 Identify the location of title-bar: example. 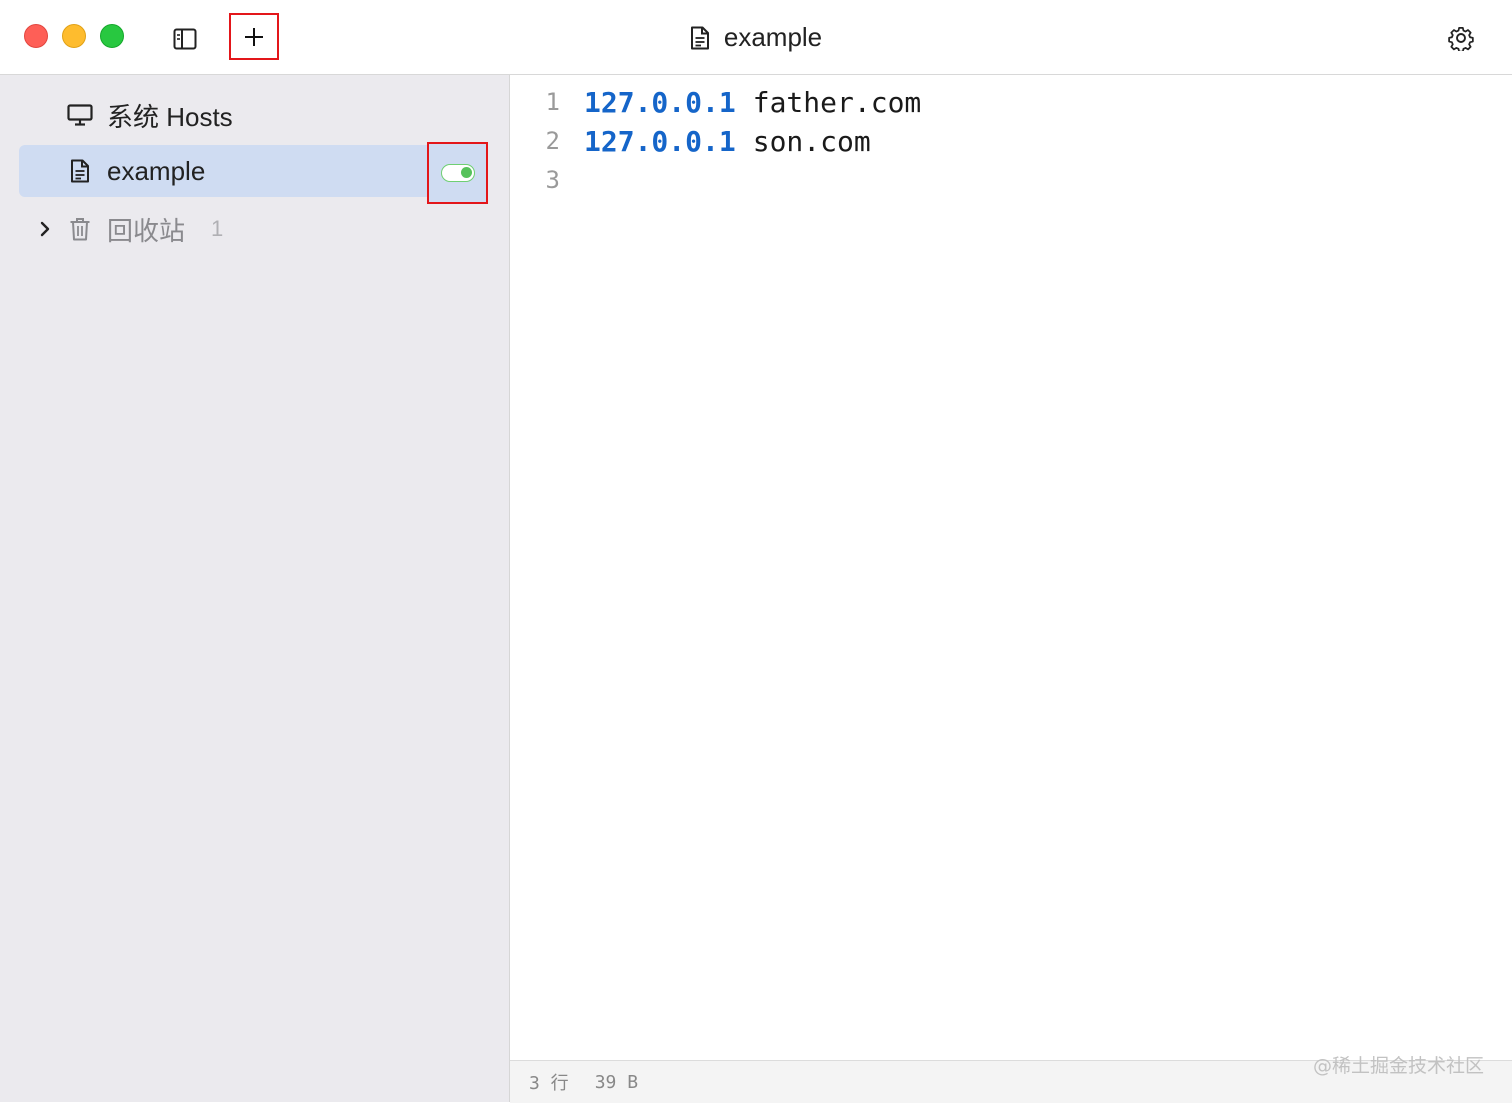
(756, 37).